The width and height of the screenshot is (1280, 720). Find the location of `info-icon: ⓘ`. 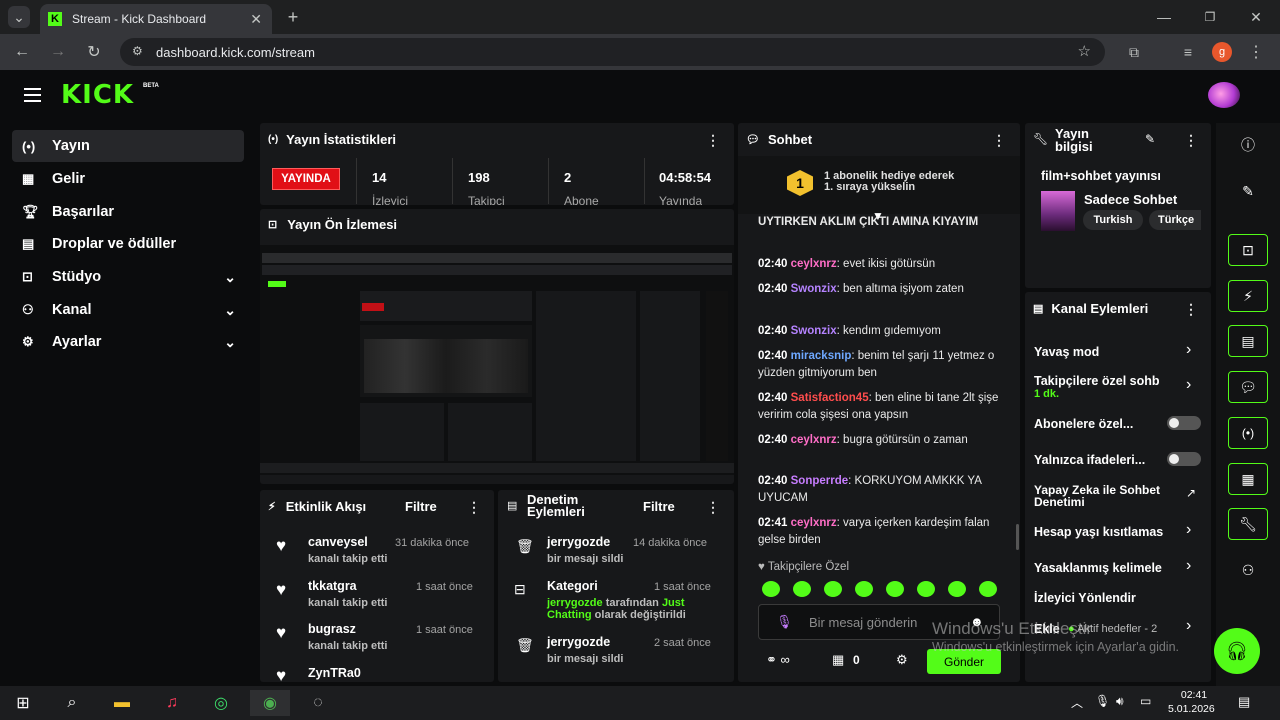

info-icon: ⓘ is located at coordinates (1248, 145).